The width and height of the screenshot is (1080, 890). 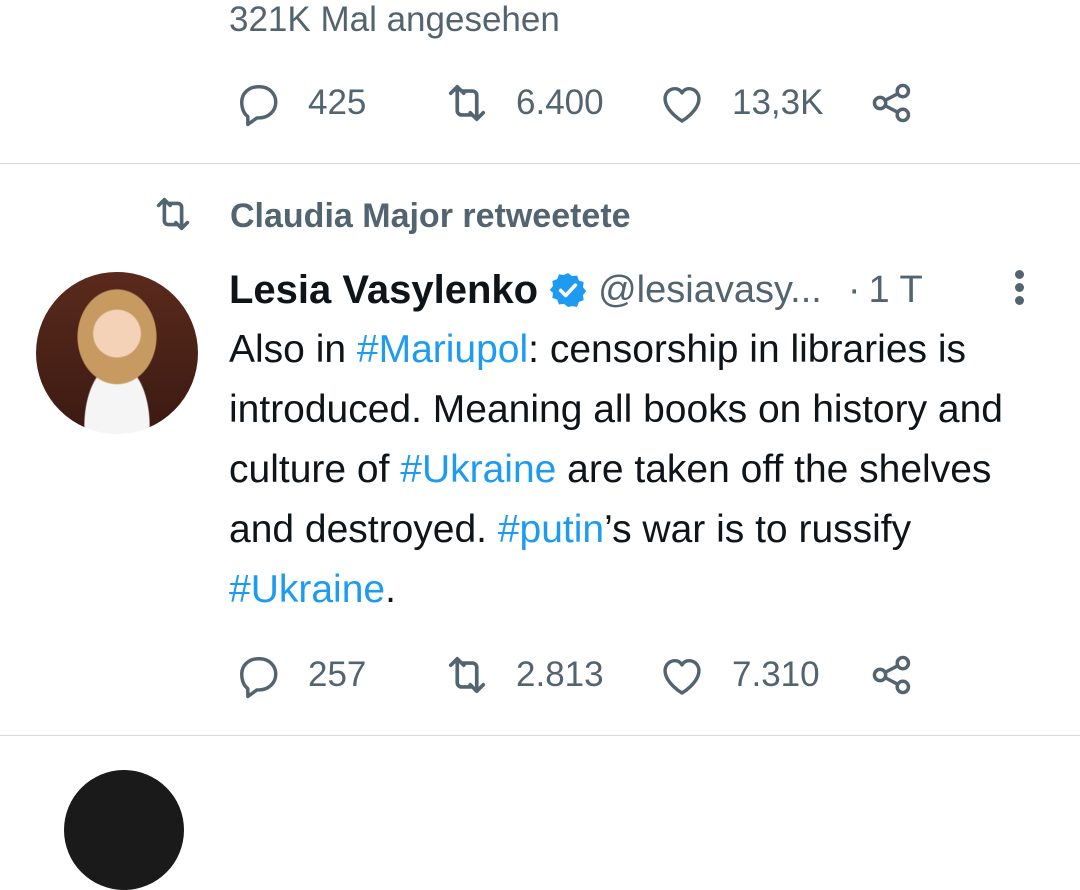 I want to click on next-tweet-avatar, so click(x=124, y=830).